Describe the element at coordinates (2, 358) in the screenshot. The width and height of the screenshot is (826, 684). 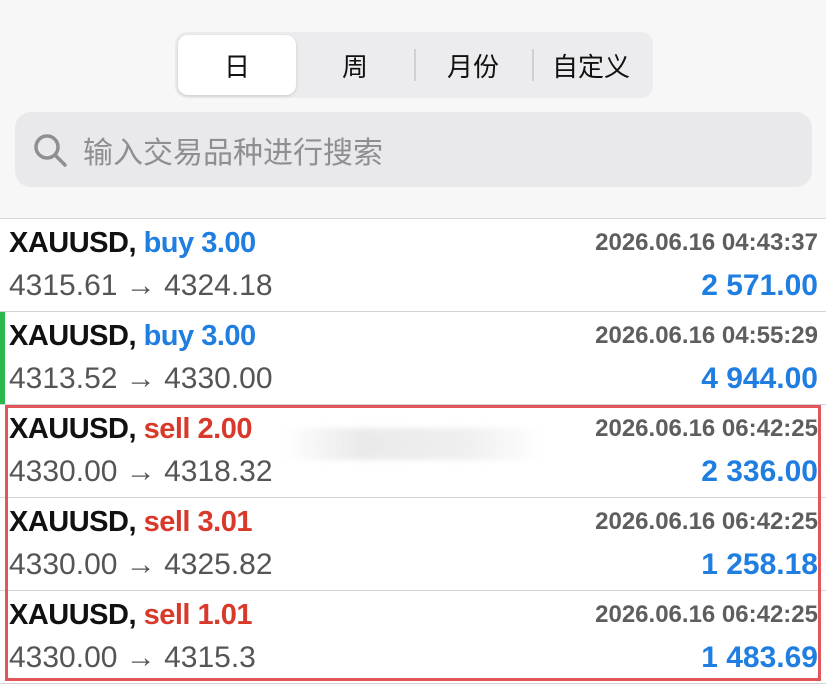
I see `row-accent-bar` at that location.